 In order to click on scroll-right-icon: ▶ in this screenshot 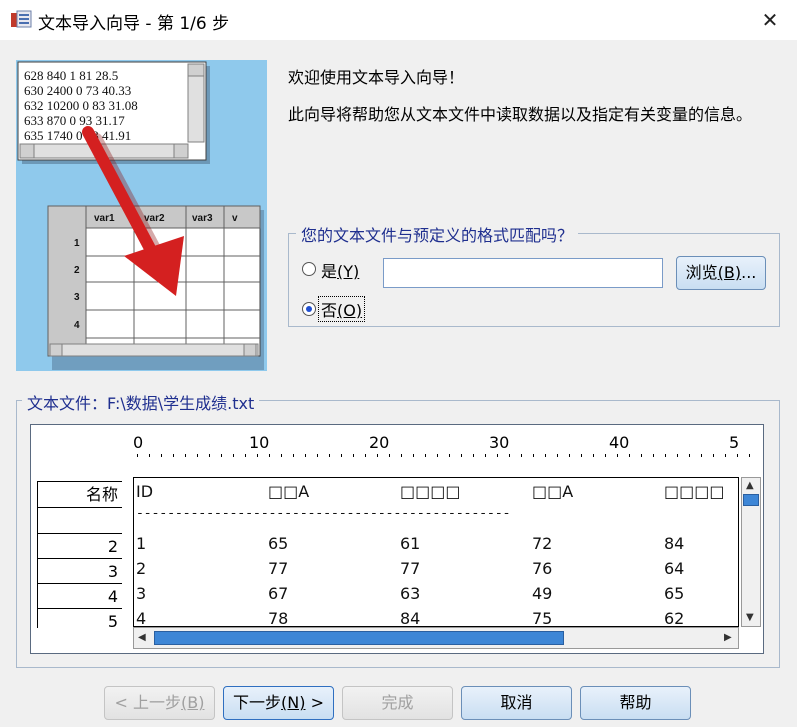, I will do `click(728, 637)`.